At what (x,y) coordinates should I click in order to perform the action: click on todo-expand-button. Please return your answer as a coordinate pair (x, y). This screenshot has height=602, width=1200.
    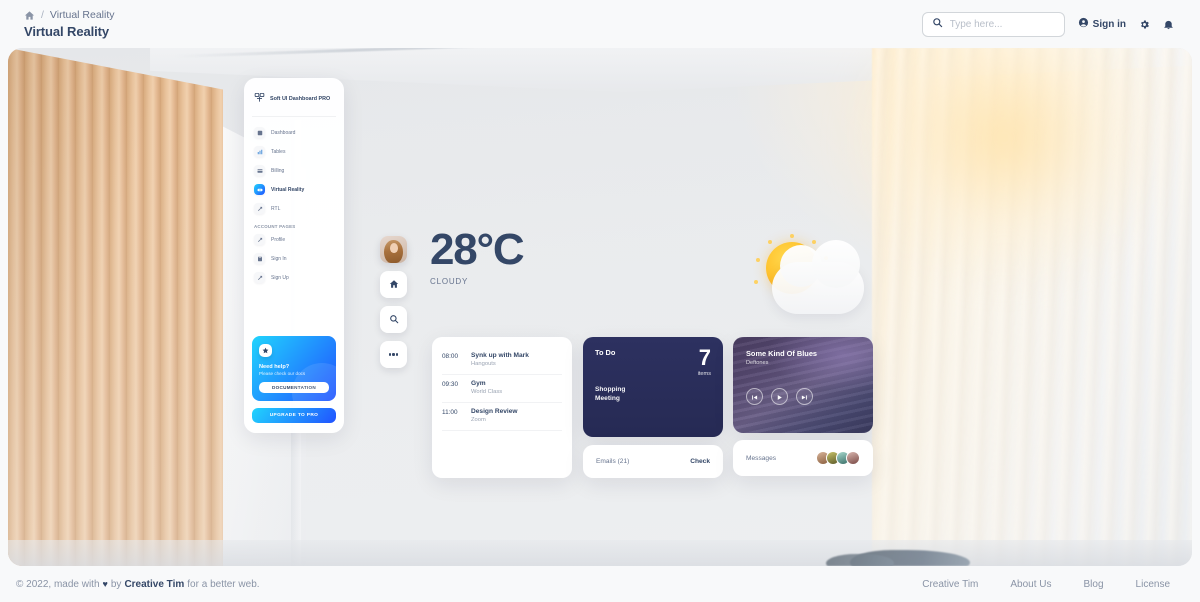
    Looking at the image, I should click on (653, 417).